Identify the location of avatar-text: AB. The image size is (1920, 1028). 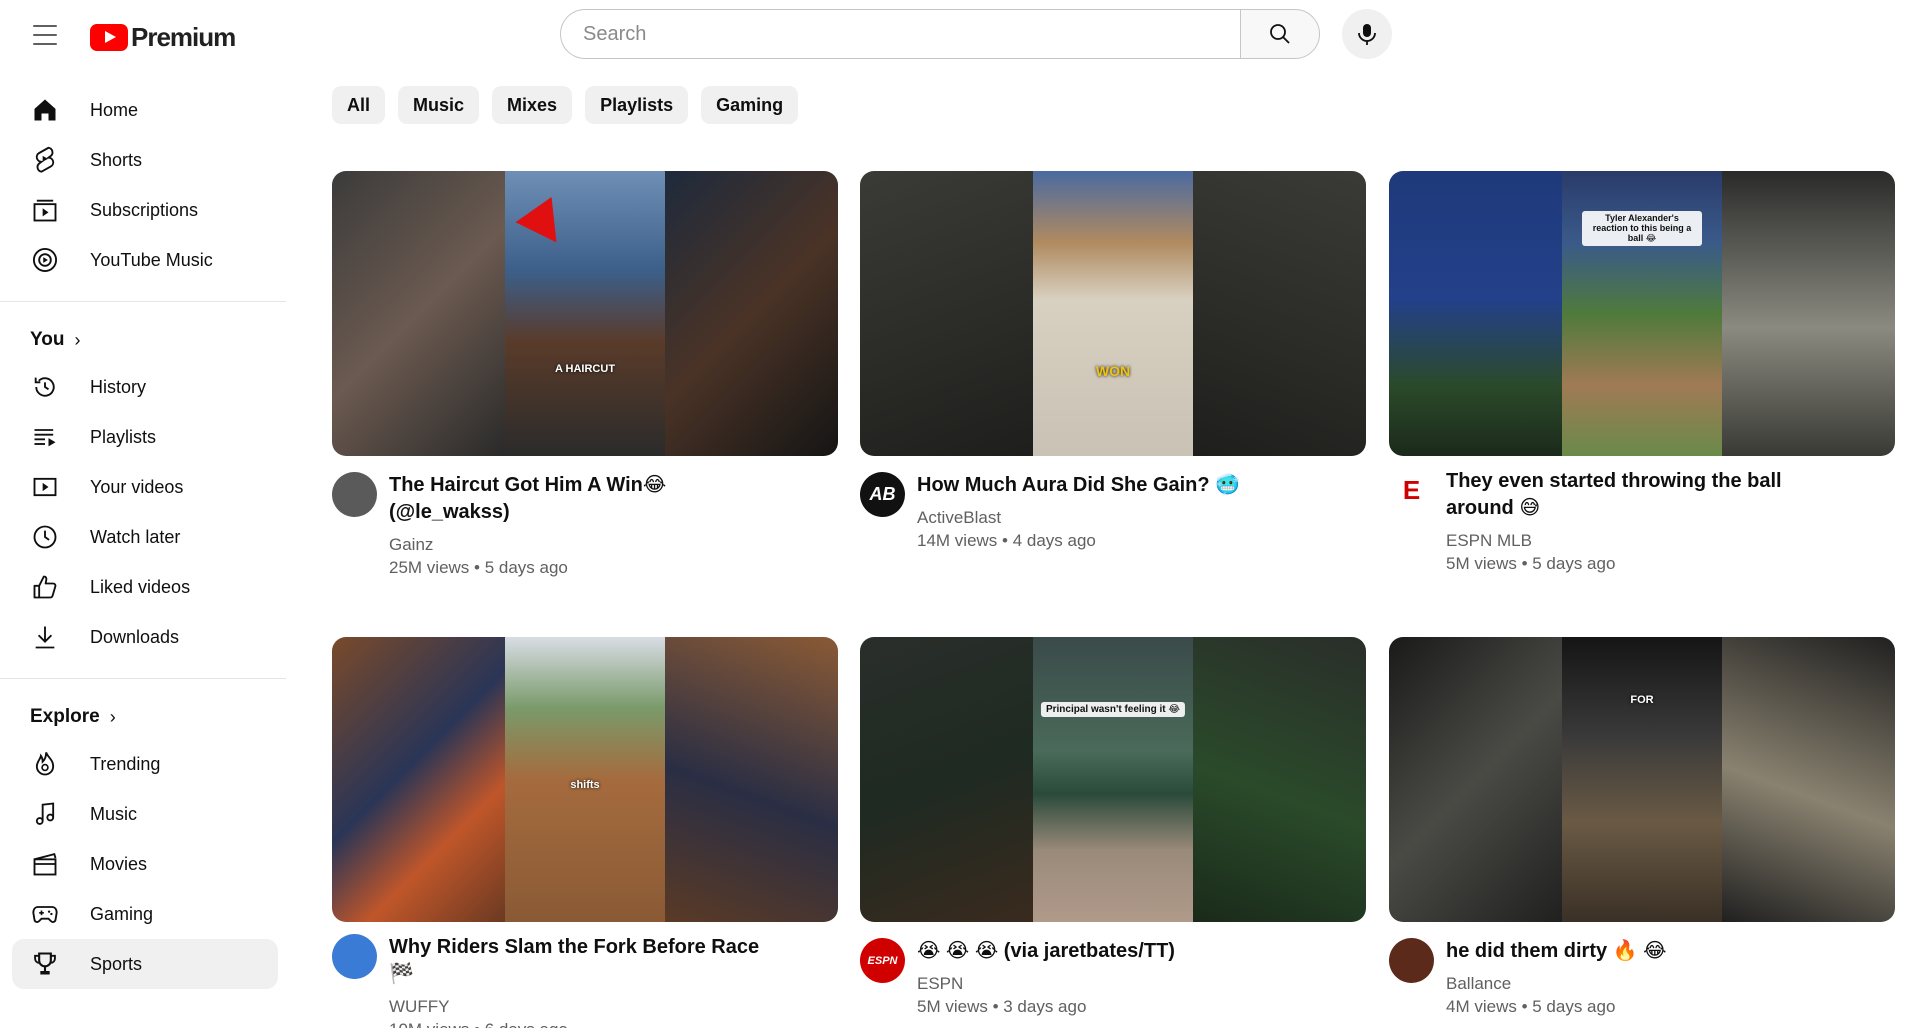
(882, 494).